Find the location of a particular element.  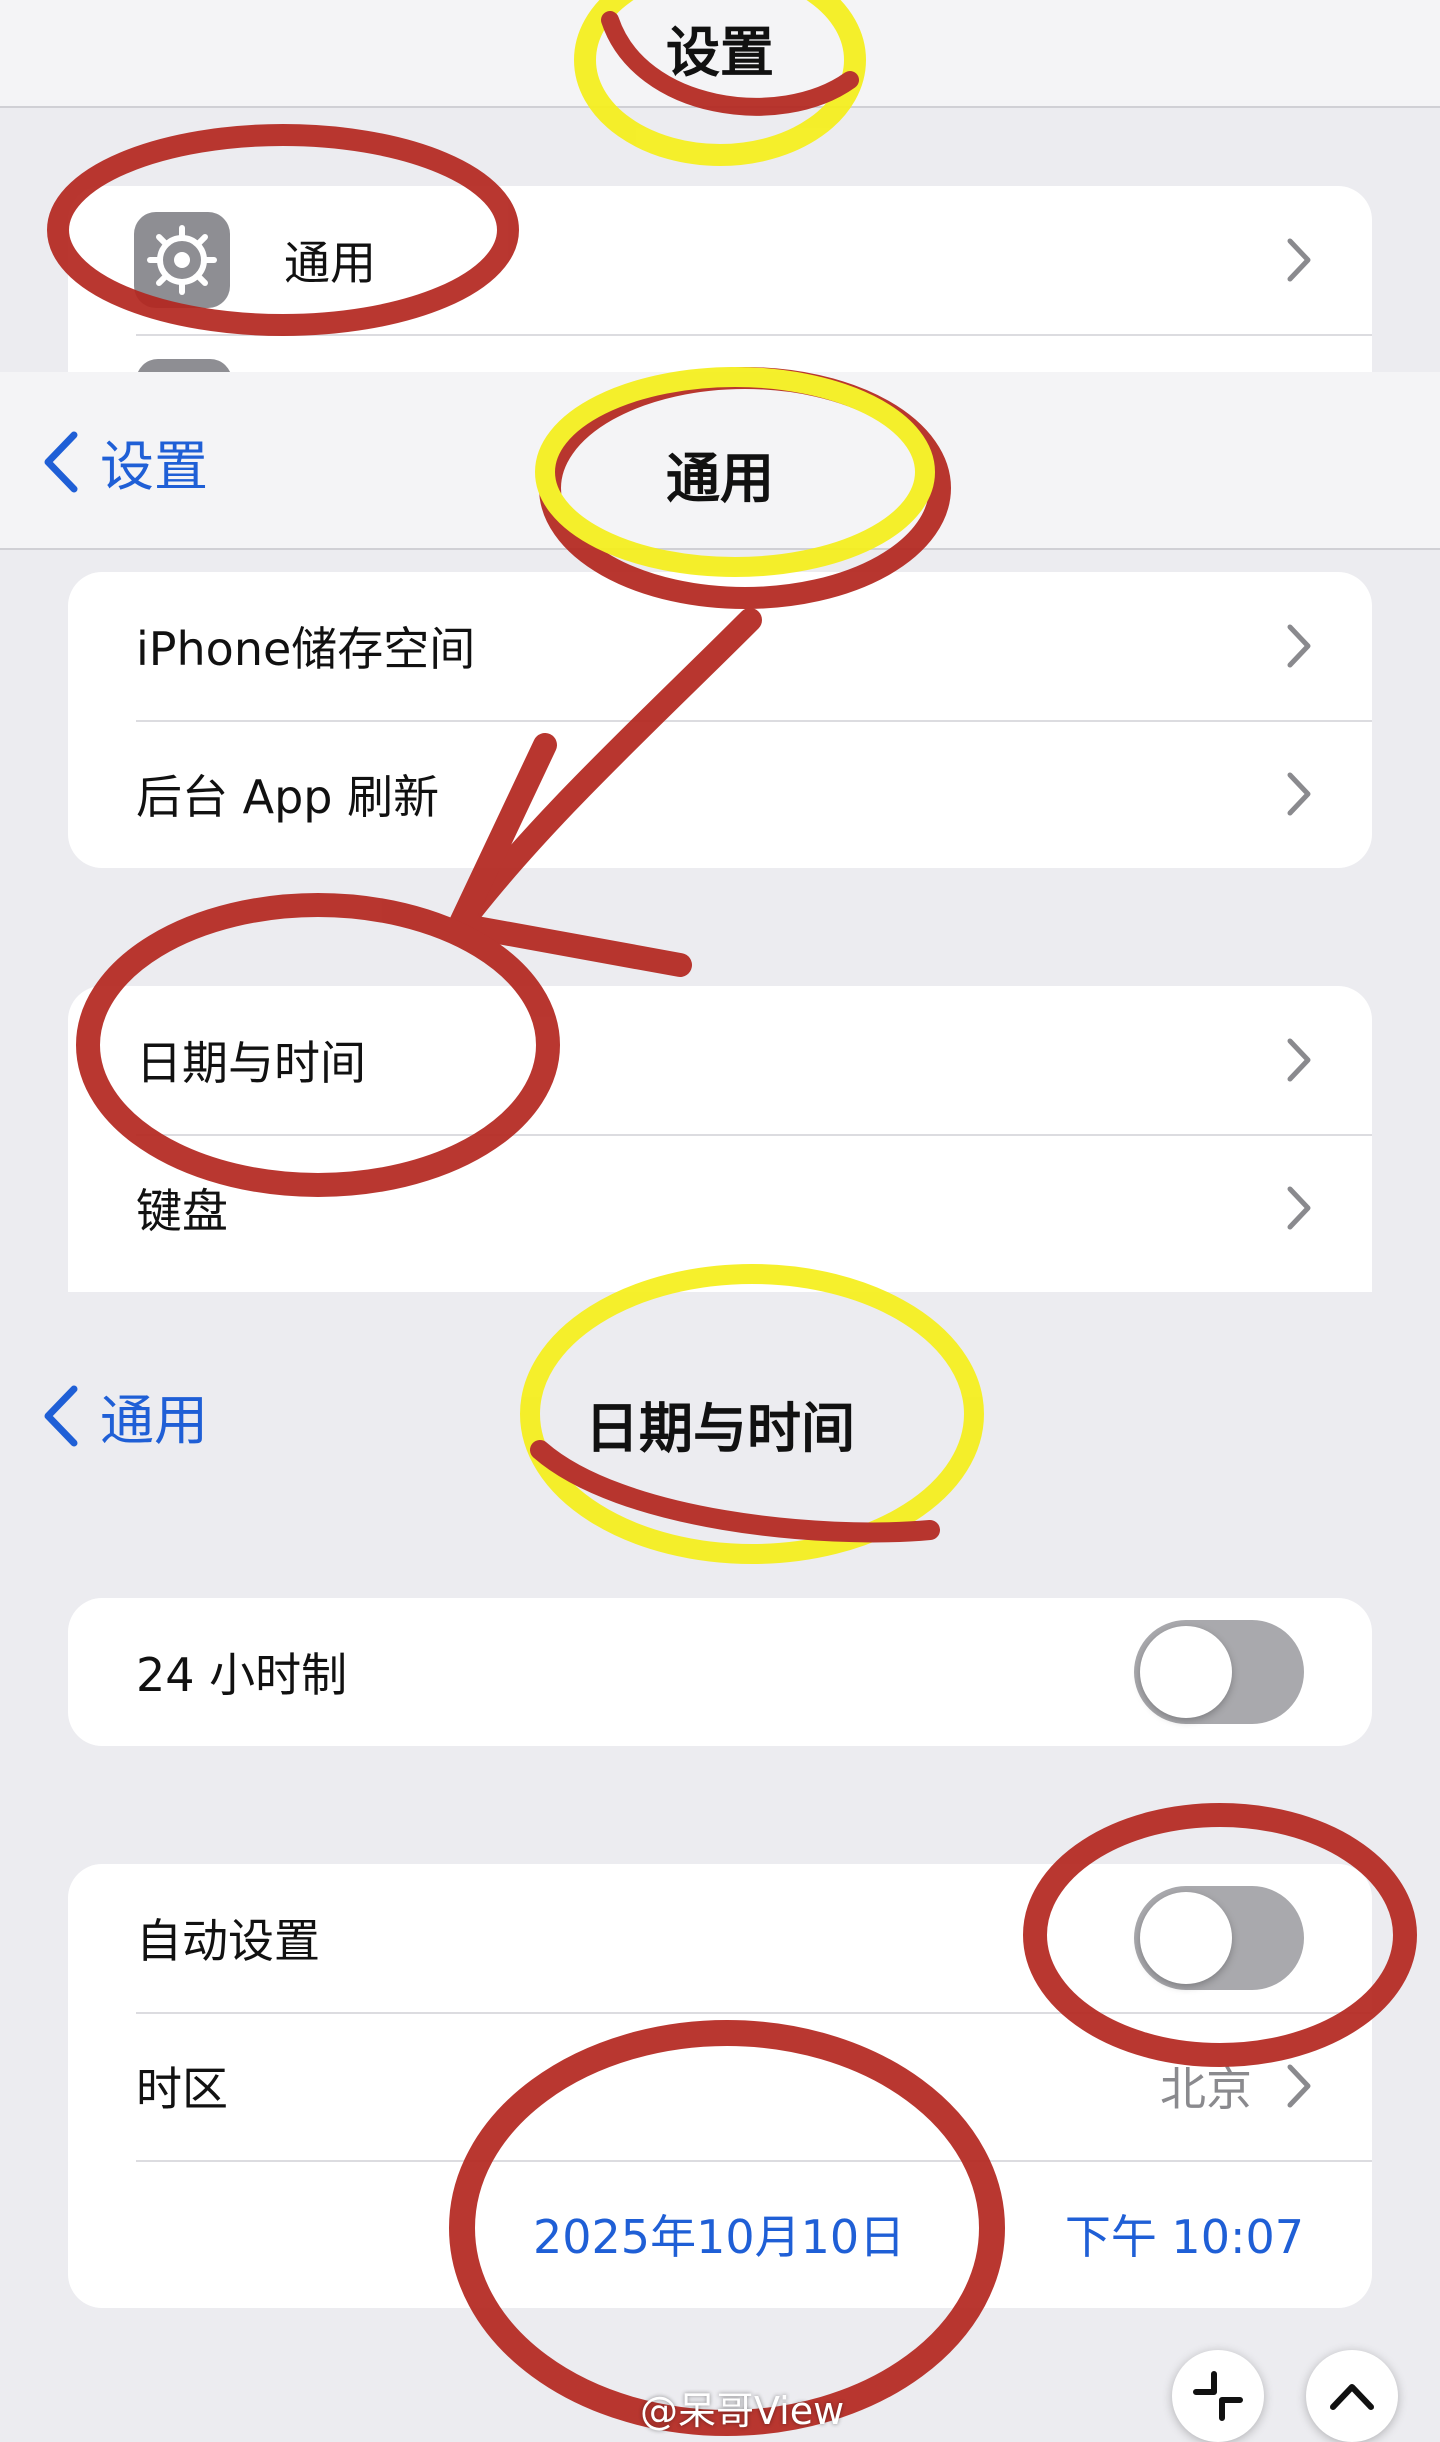

hour24-group: 24 小时制 is located at coordinates (720, 1672).